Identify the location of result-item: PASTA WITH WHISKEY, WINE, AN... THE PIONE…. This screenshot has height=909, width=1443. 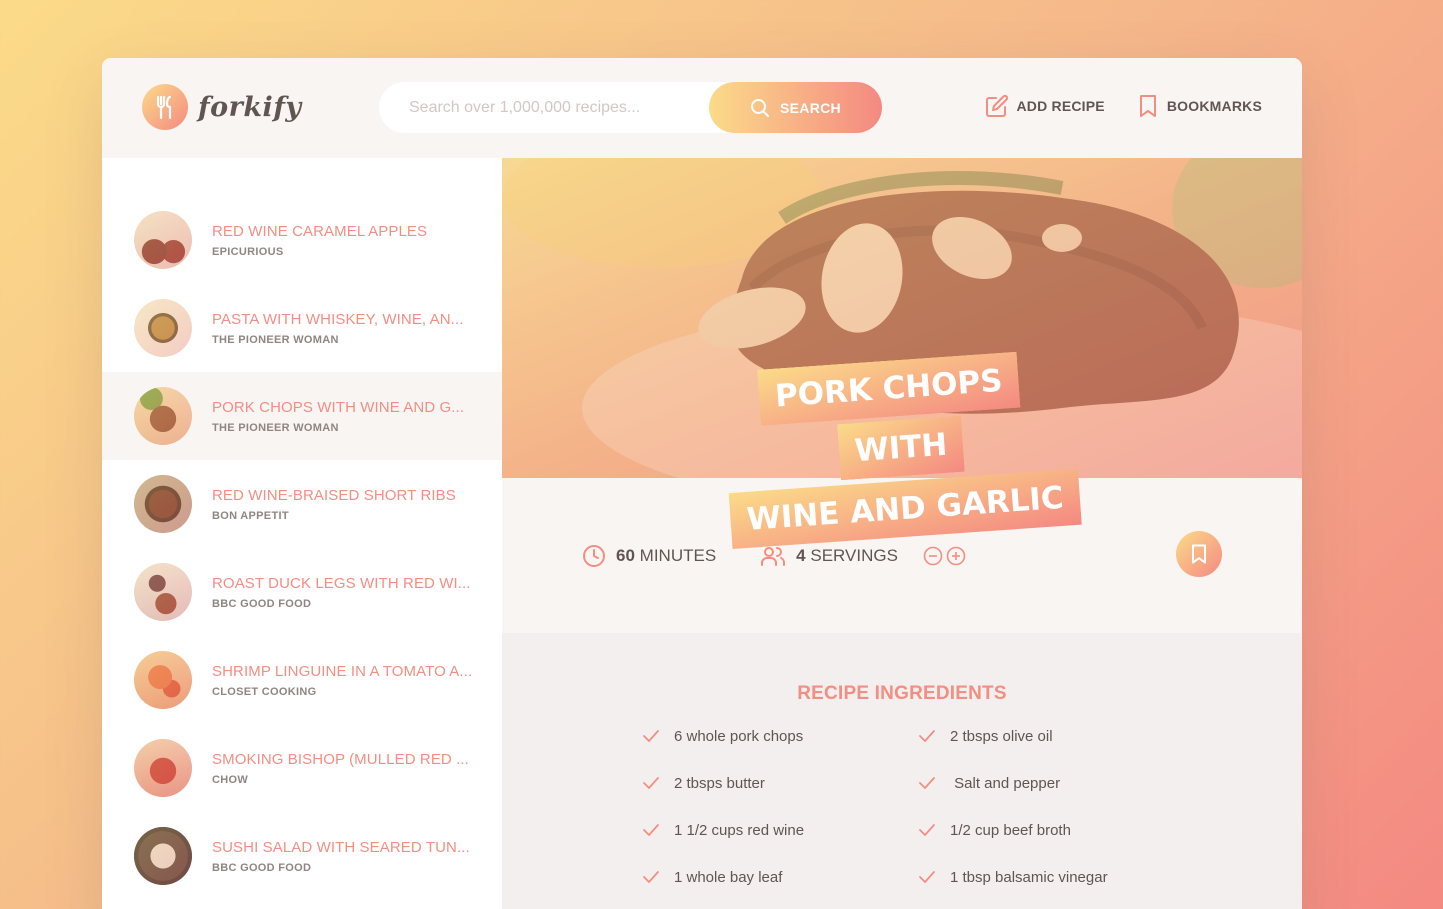
(302, 328).